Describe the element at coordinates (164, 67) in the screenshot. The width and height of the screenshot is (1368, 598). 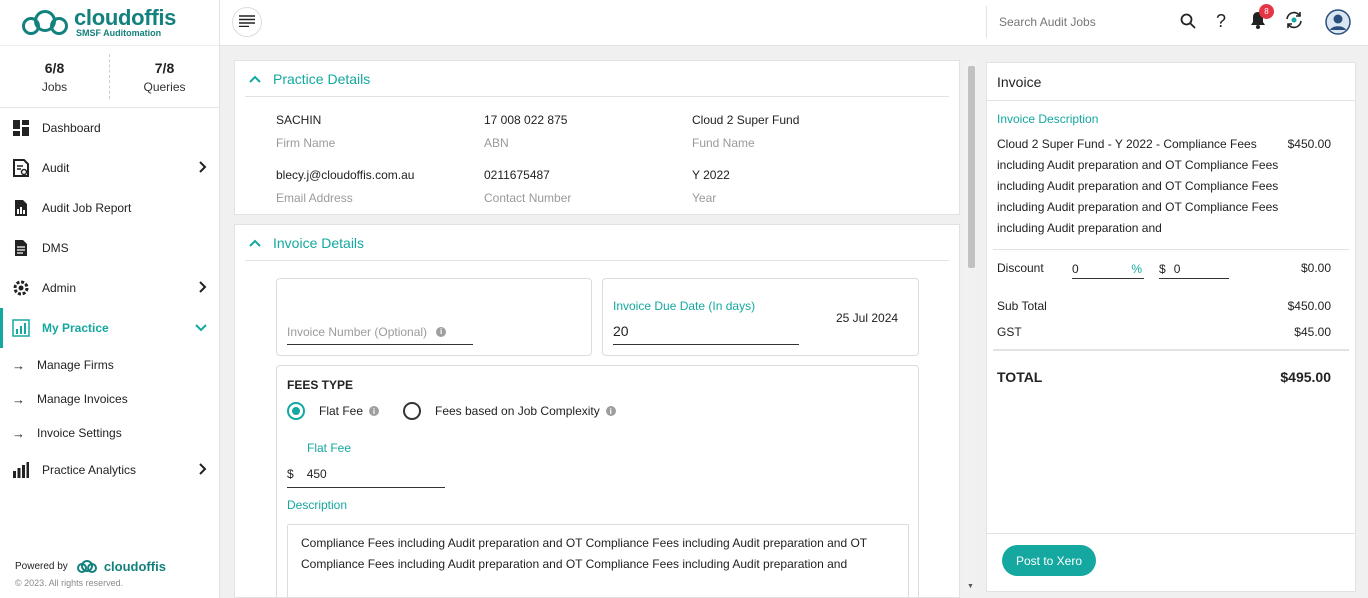
I see `queries-count: 7/8` at that location.